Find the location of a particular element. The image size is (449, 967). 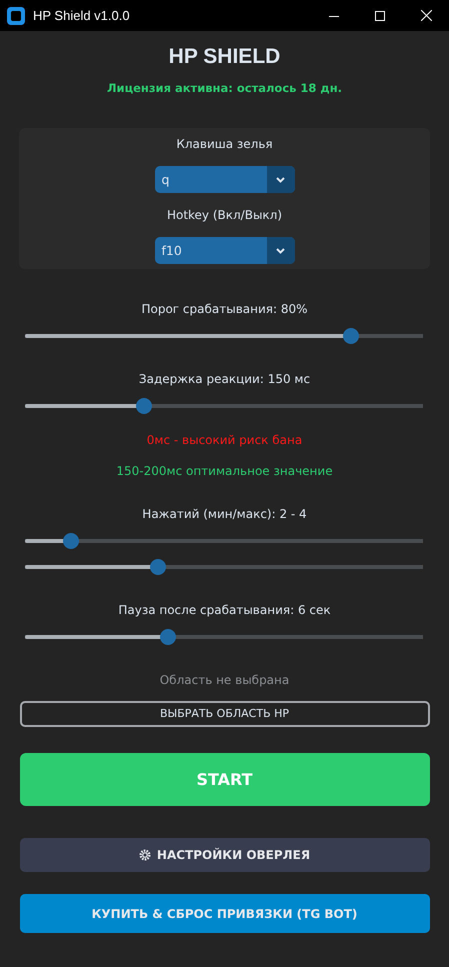

field-label: Hotkey (Вкл/Выкл) is located at coordinates (224, 215).